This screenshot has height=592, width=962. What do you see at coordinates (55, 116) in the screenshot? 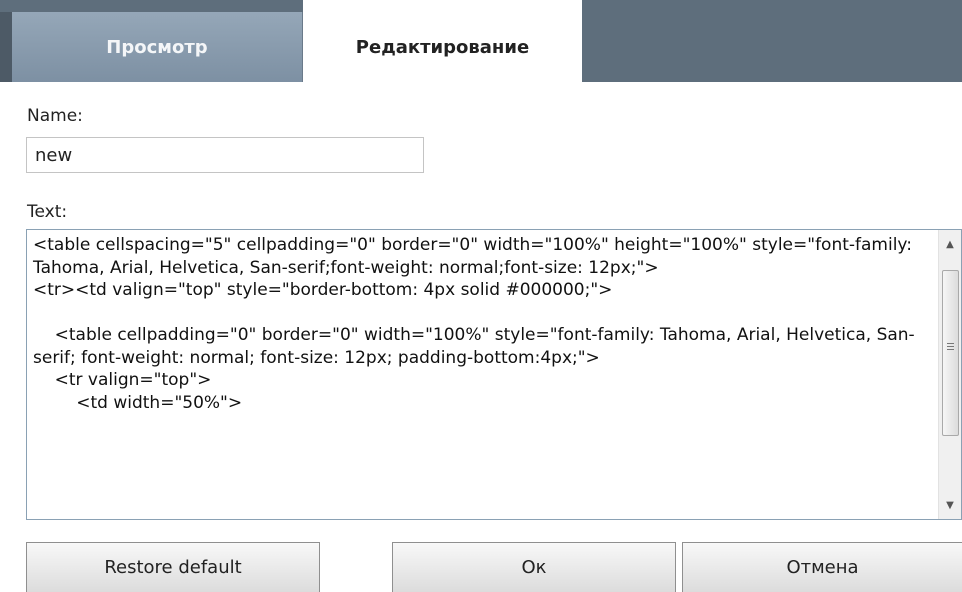
I see `name-label: Name:` at bounding box center [55, 116].